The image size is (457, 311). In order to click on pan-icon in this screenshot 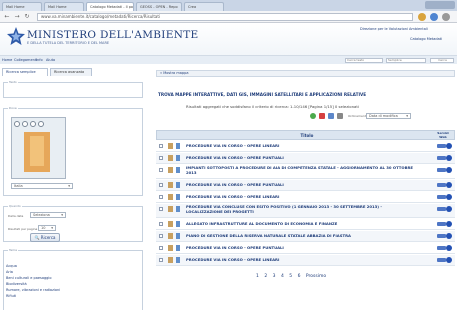, I will do `click(33, 124)`.